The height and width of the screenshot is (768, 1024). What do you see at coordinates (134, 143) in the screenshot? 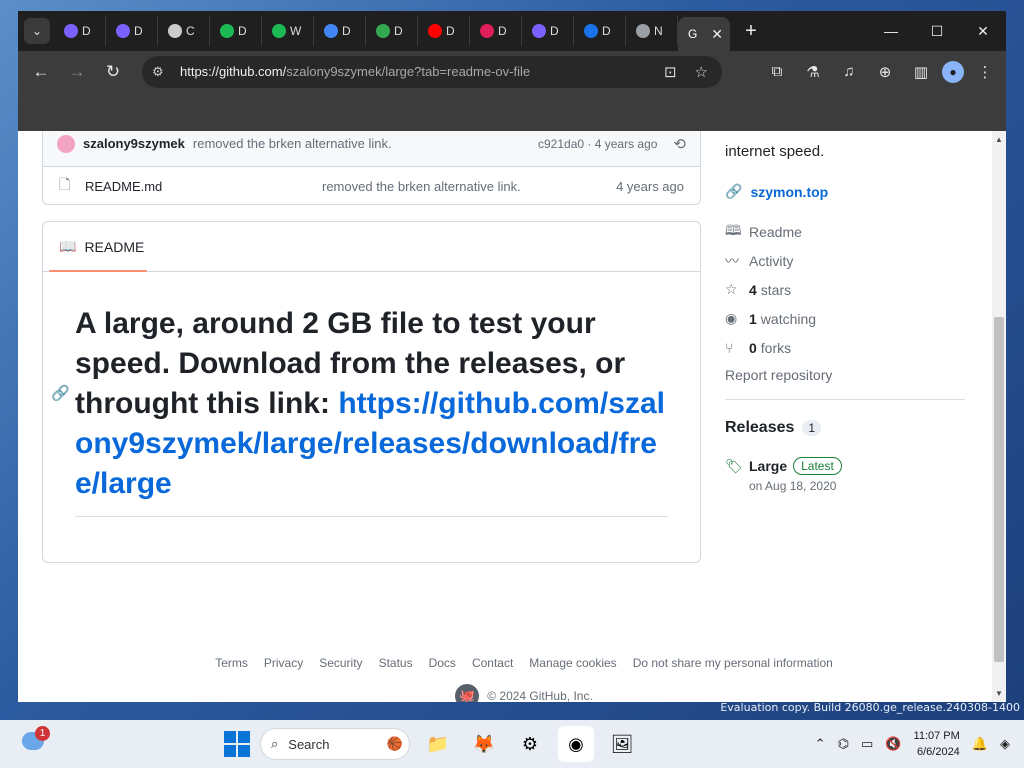
I see `commit-author: szalony9szymek` at bounding box center [134, 143].